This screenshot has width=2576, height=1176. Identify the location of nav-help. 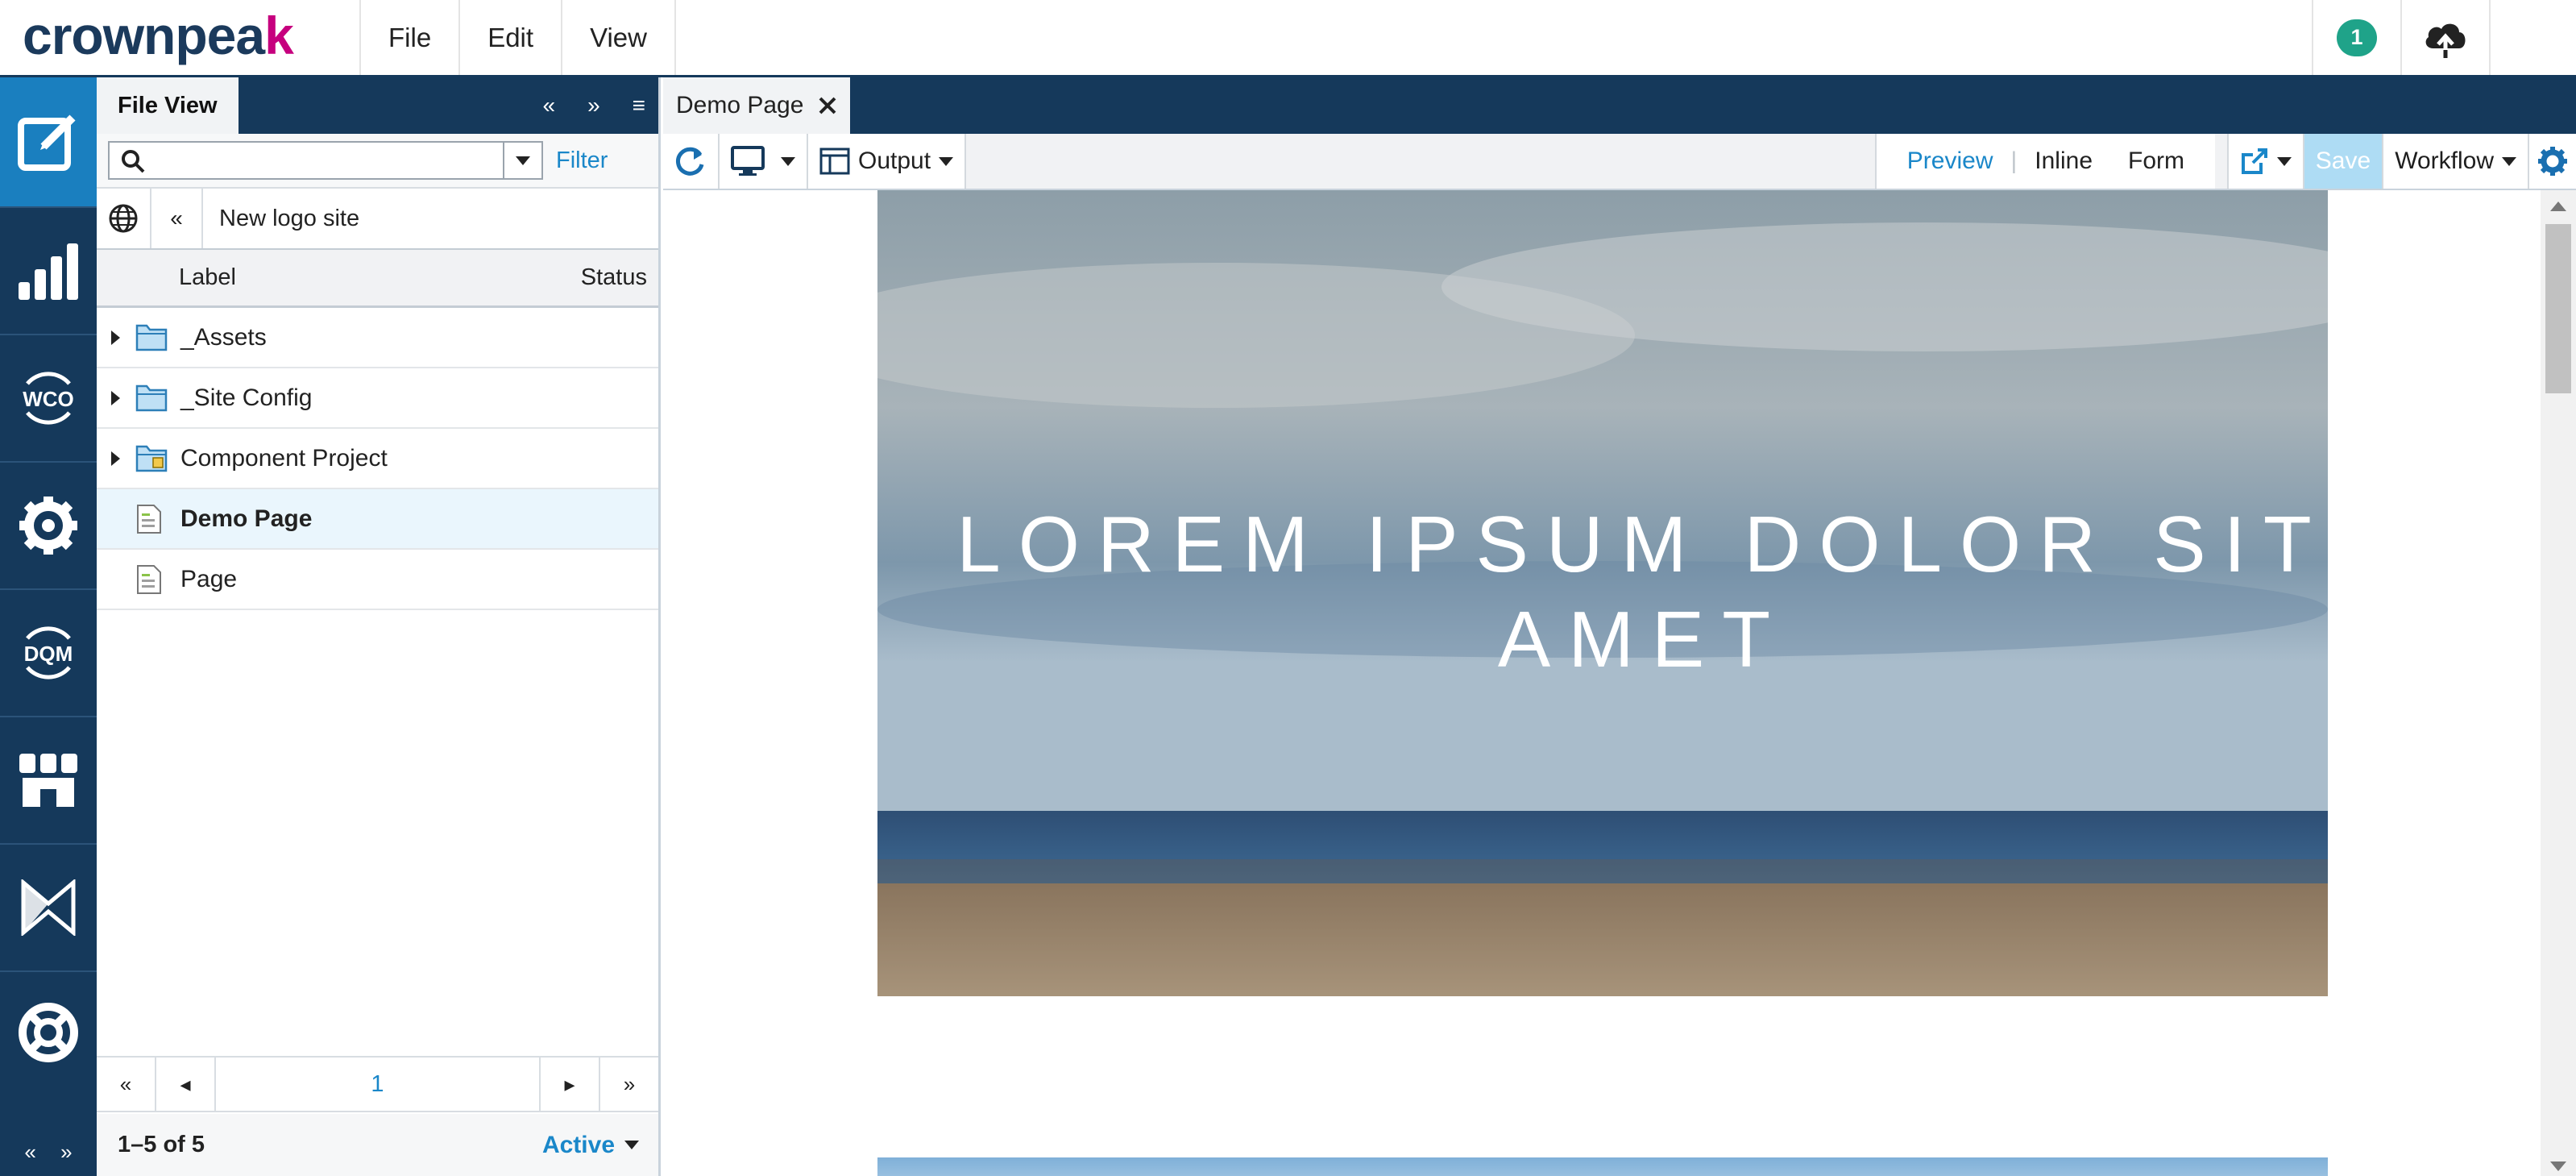
(48, 1032).